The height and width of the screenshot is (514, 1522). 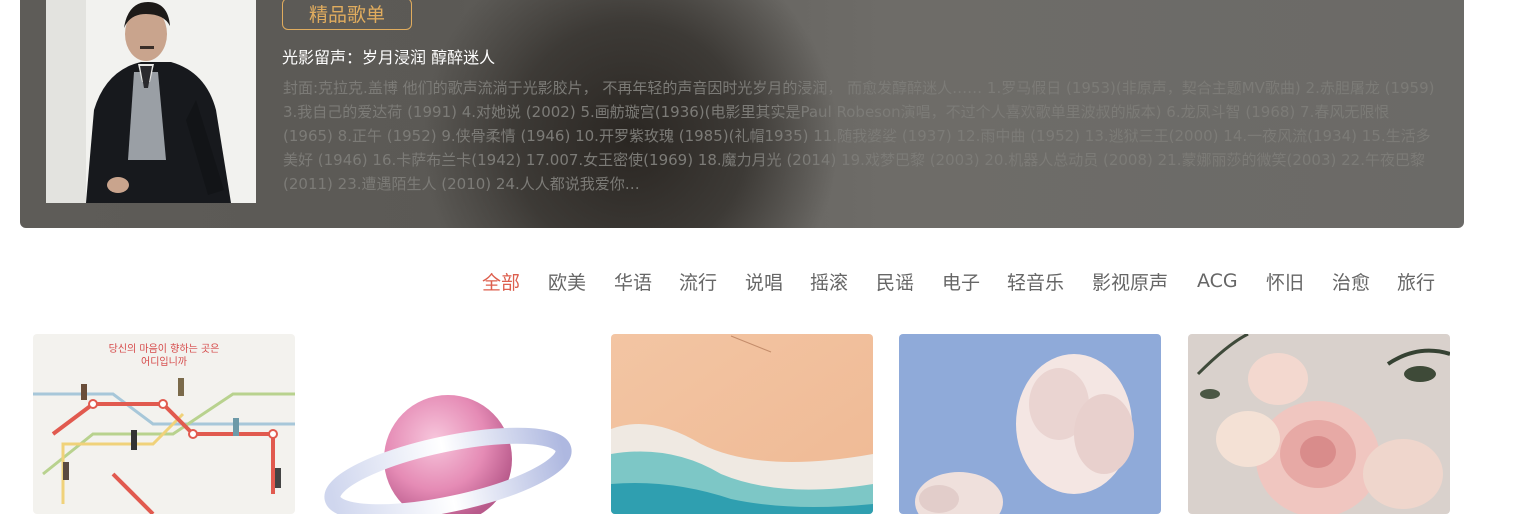 I want to click on playlist-cover-image, so click(x=151, y=101).